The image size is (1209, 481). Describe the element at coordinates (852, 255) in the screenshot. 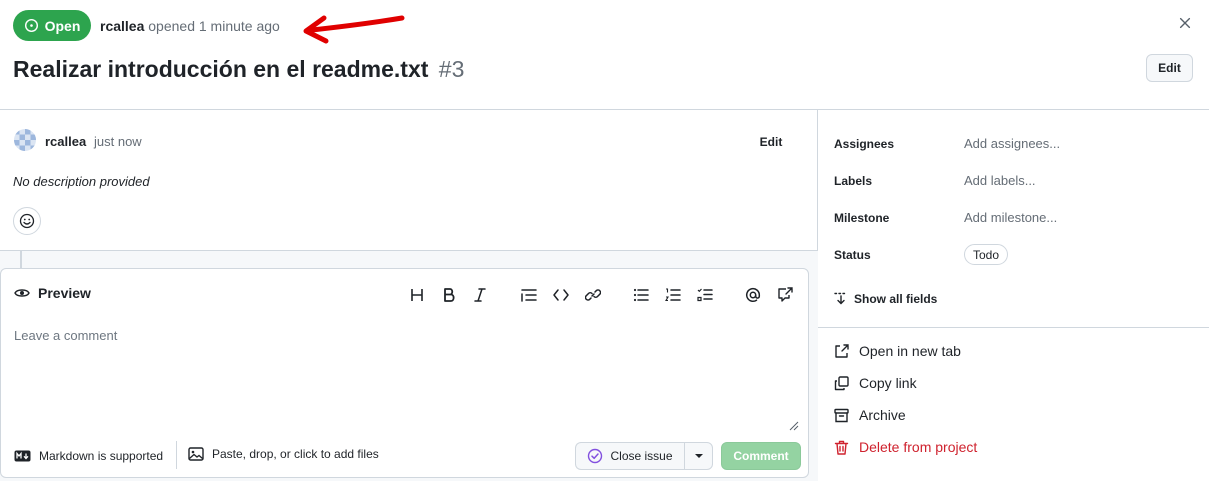

I see `status-label: Status` at that location.